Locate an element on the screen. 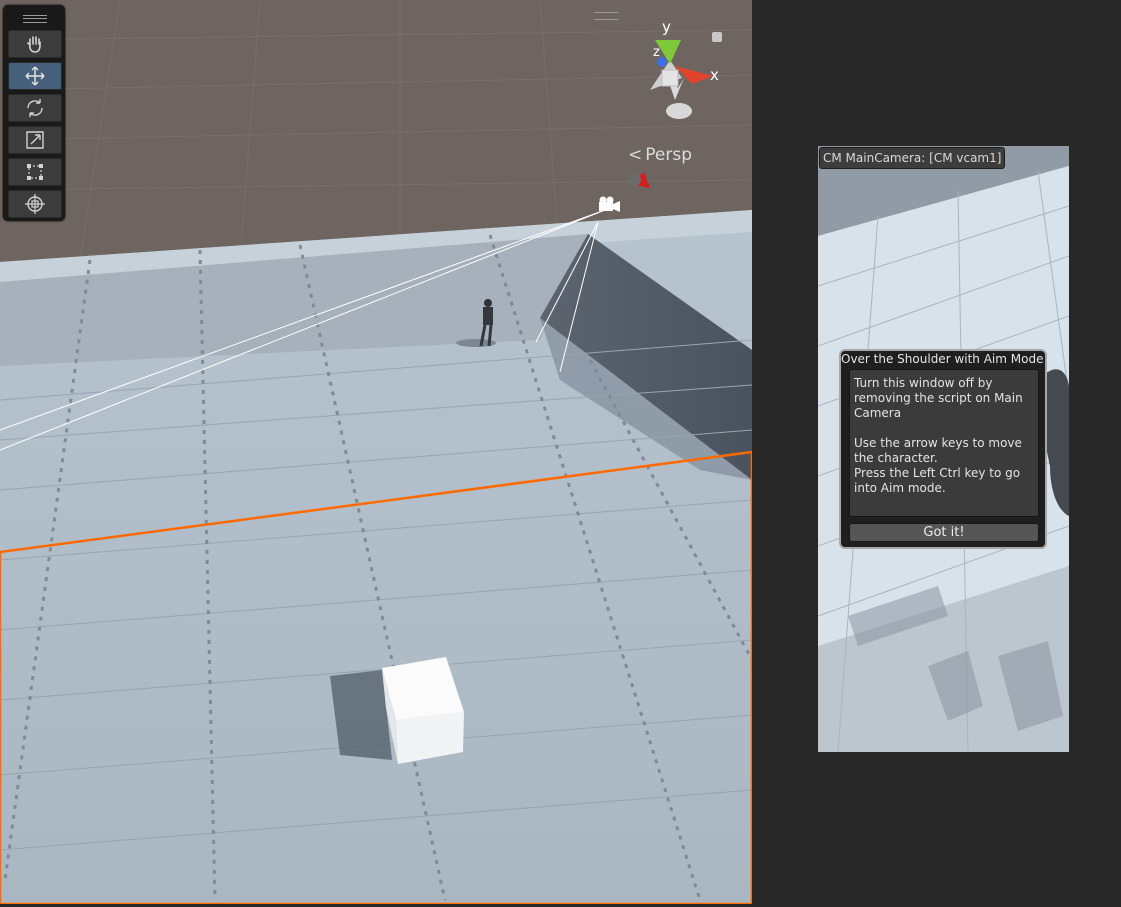  orientation-gizmo: y z x is located at coordinates (675, 71).